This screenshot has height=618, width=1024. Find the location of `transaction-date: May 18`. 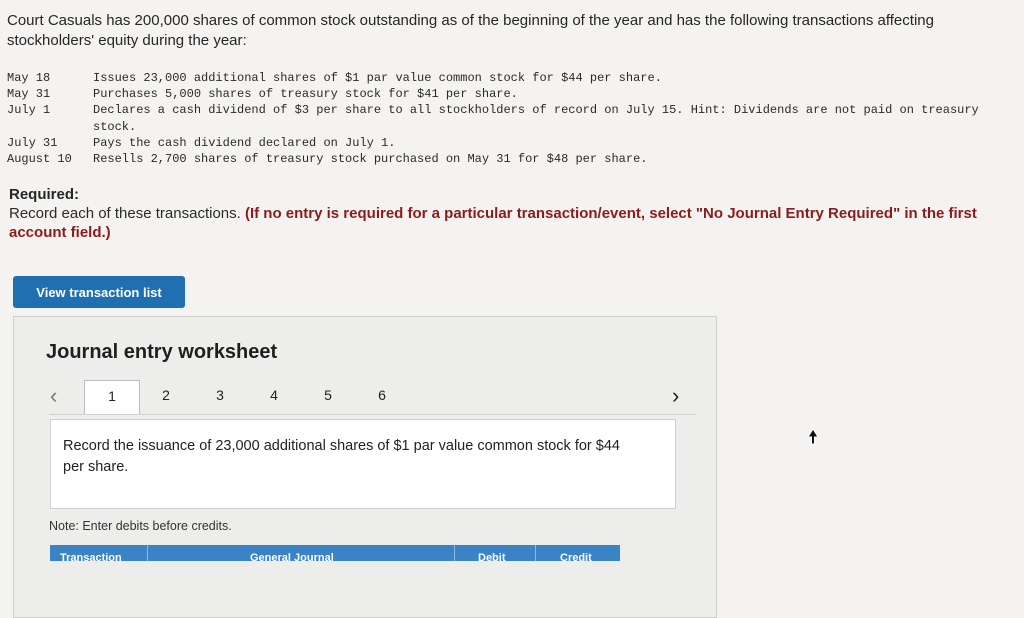

transaction-date: May 18 is located at coordinates (29, 78).